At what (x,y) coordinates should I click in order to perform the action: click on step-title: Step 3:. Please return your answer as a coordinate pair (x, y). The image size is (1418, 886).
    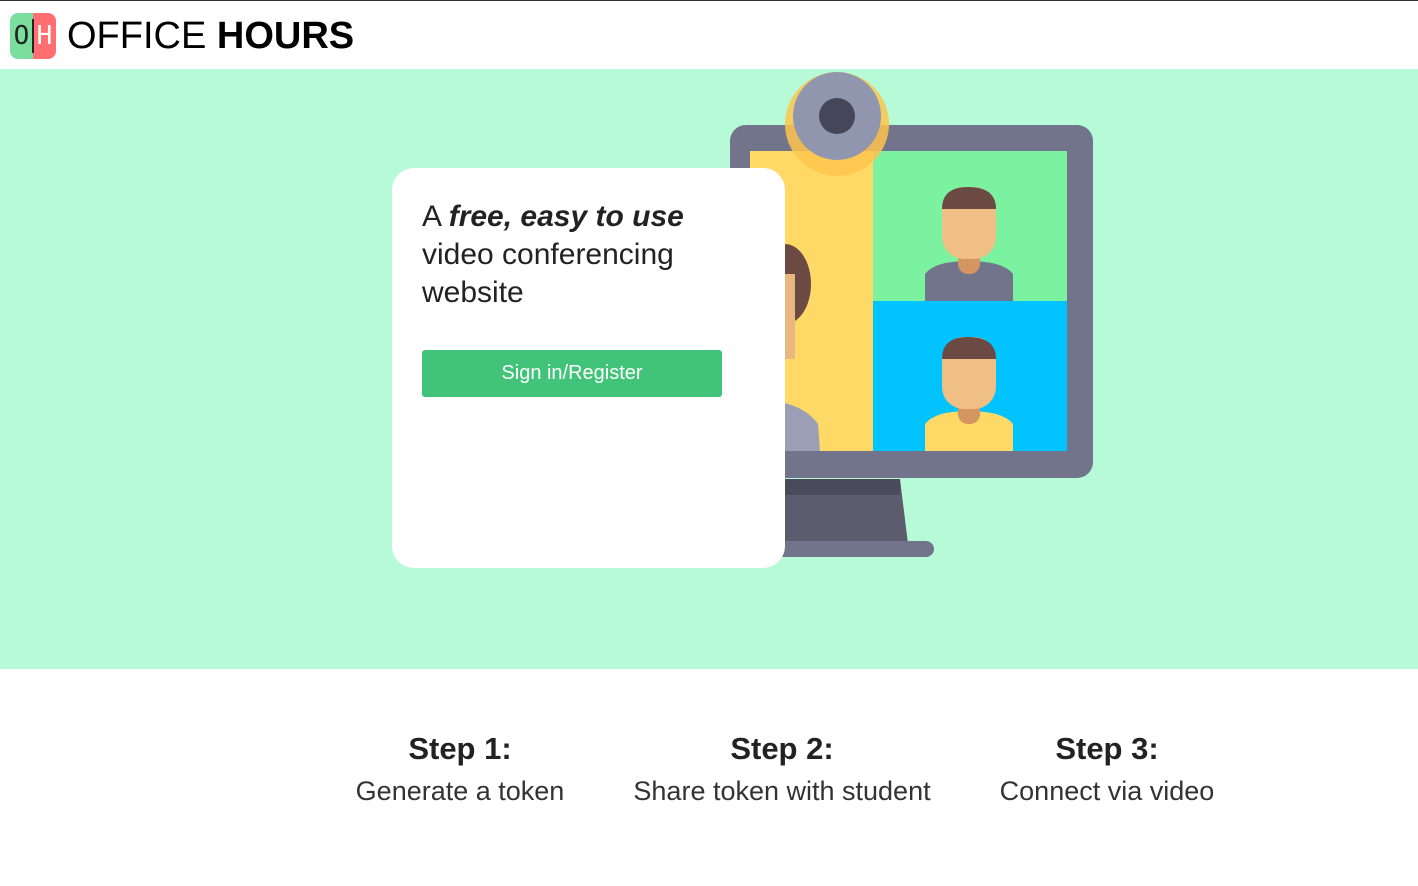
    Looking at the image, I should click on (1107, 748).